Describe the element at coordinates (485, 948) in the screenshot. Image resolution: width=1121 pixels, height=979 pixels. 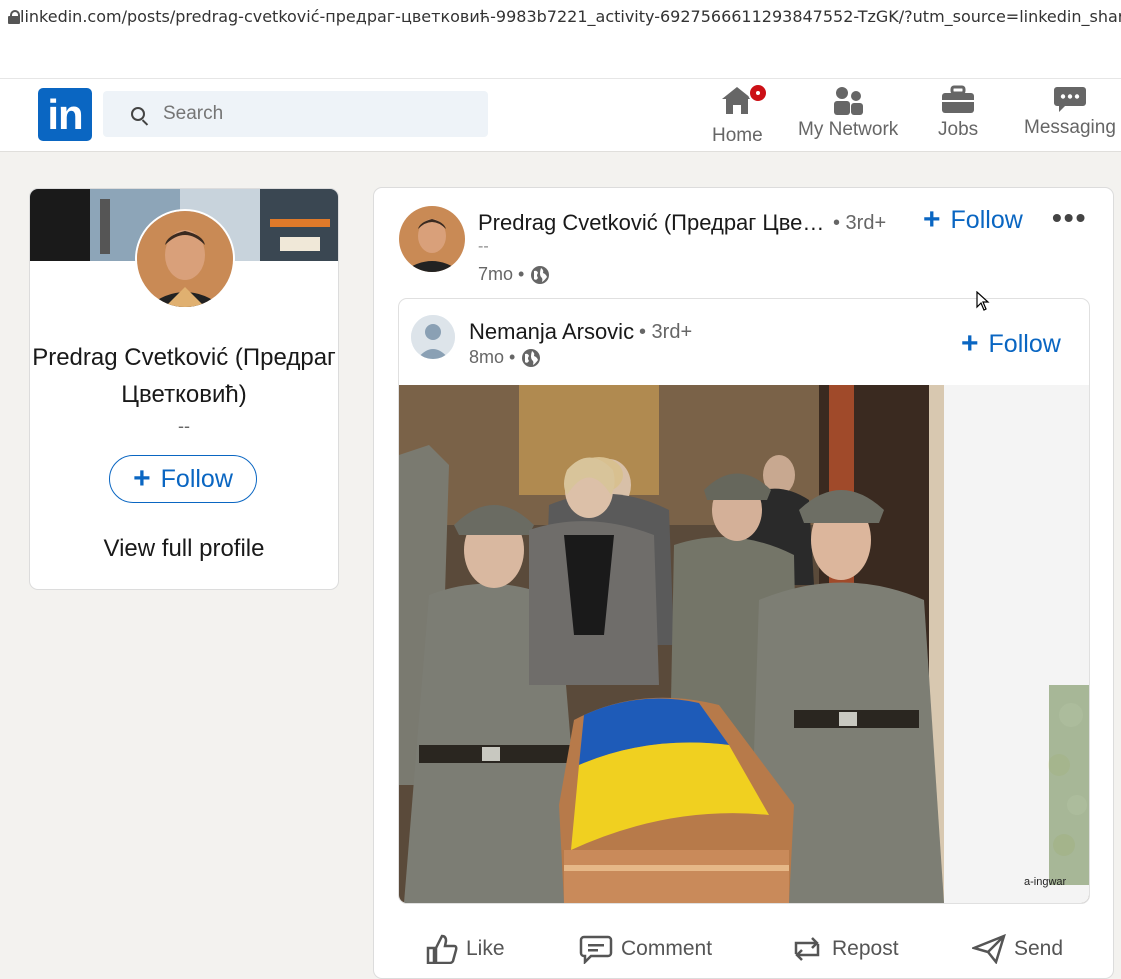
I see `like-label: Like` at that location.